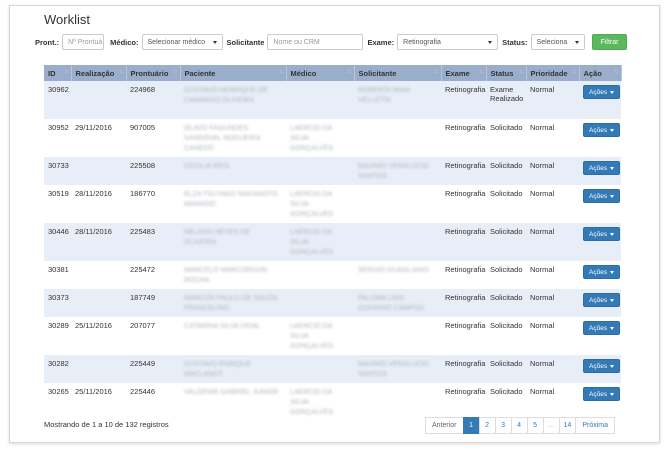 Image resolution: width=669 pixels, height=450 pixels. I want to click on solicitante-input: Nome ou CRM, so click(315, 42).